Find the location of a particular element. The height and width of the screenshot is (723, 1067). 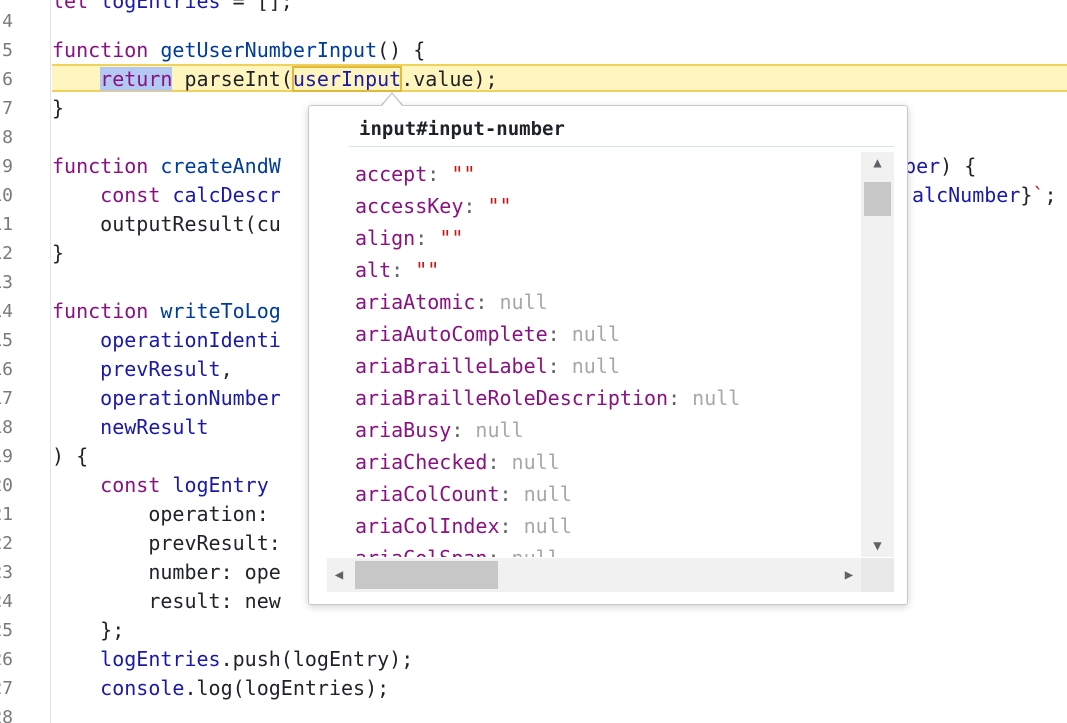

line-number: 6 is located at coordinates (7, 79).